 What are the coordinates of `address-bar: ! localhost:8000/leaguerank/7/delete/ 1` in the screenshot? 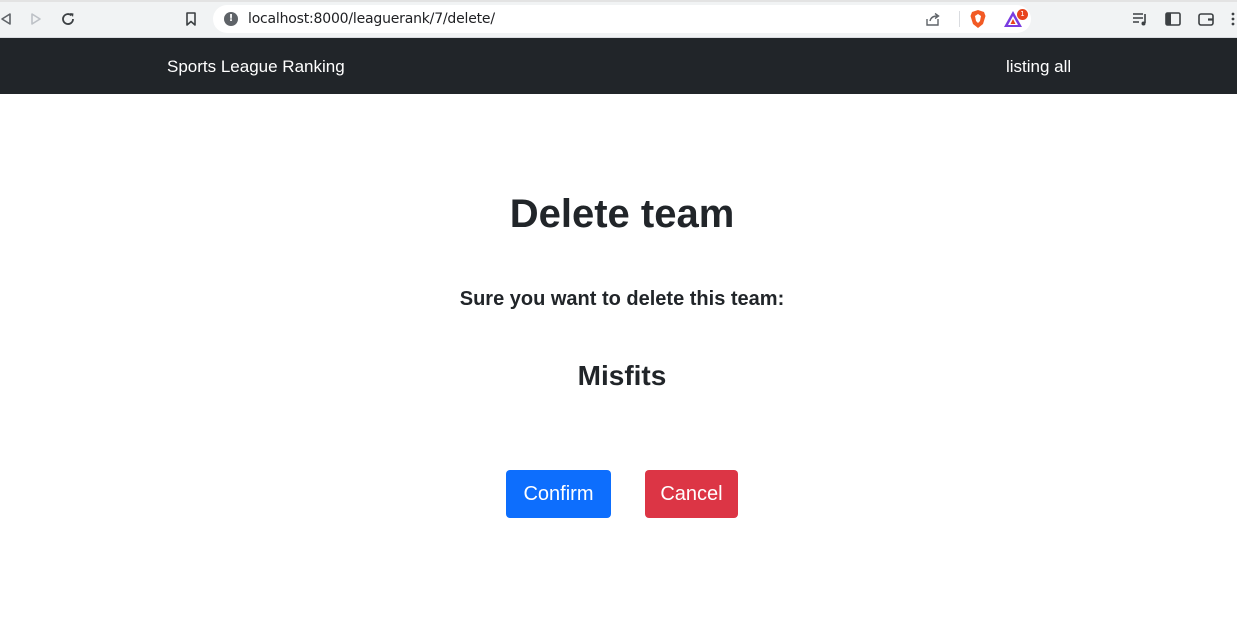 It's located at (622, 19).